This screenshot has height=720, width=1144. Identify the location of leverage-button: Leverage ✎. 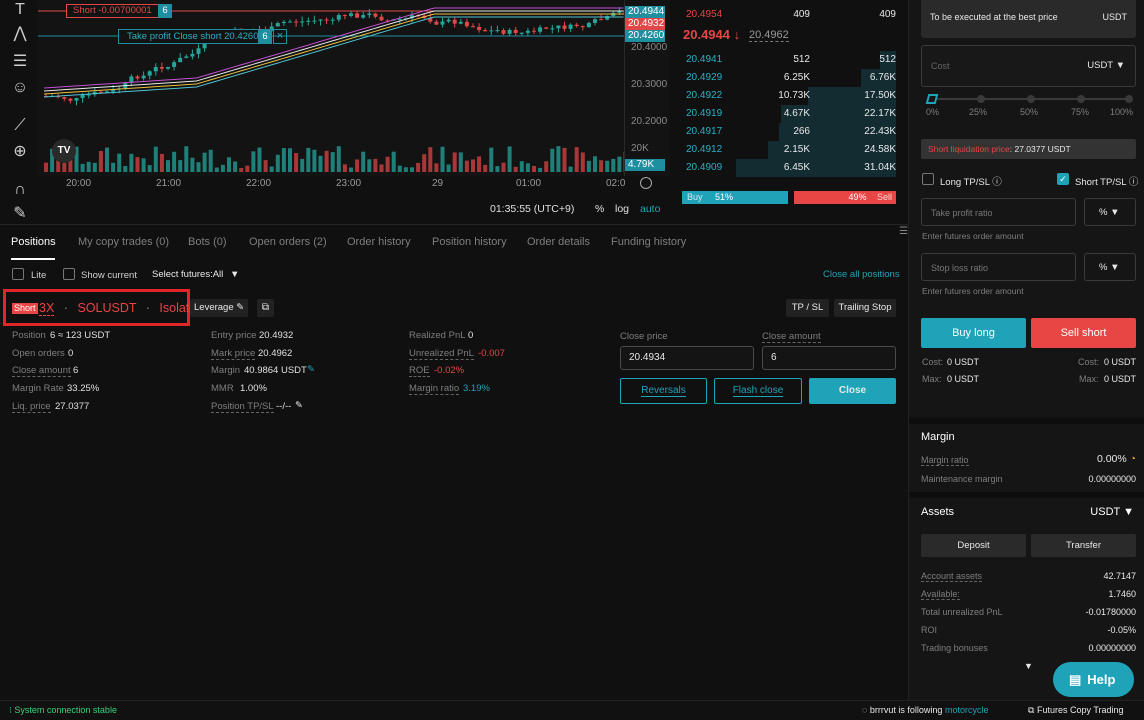
(219, 308).